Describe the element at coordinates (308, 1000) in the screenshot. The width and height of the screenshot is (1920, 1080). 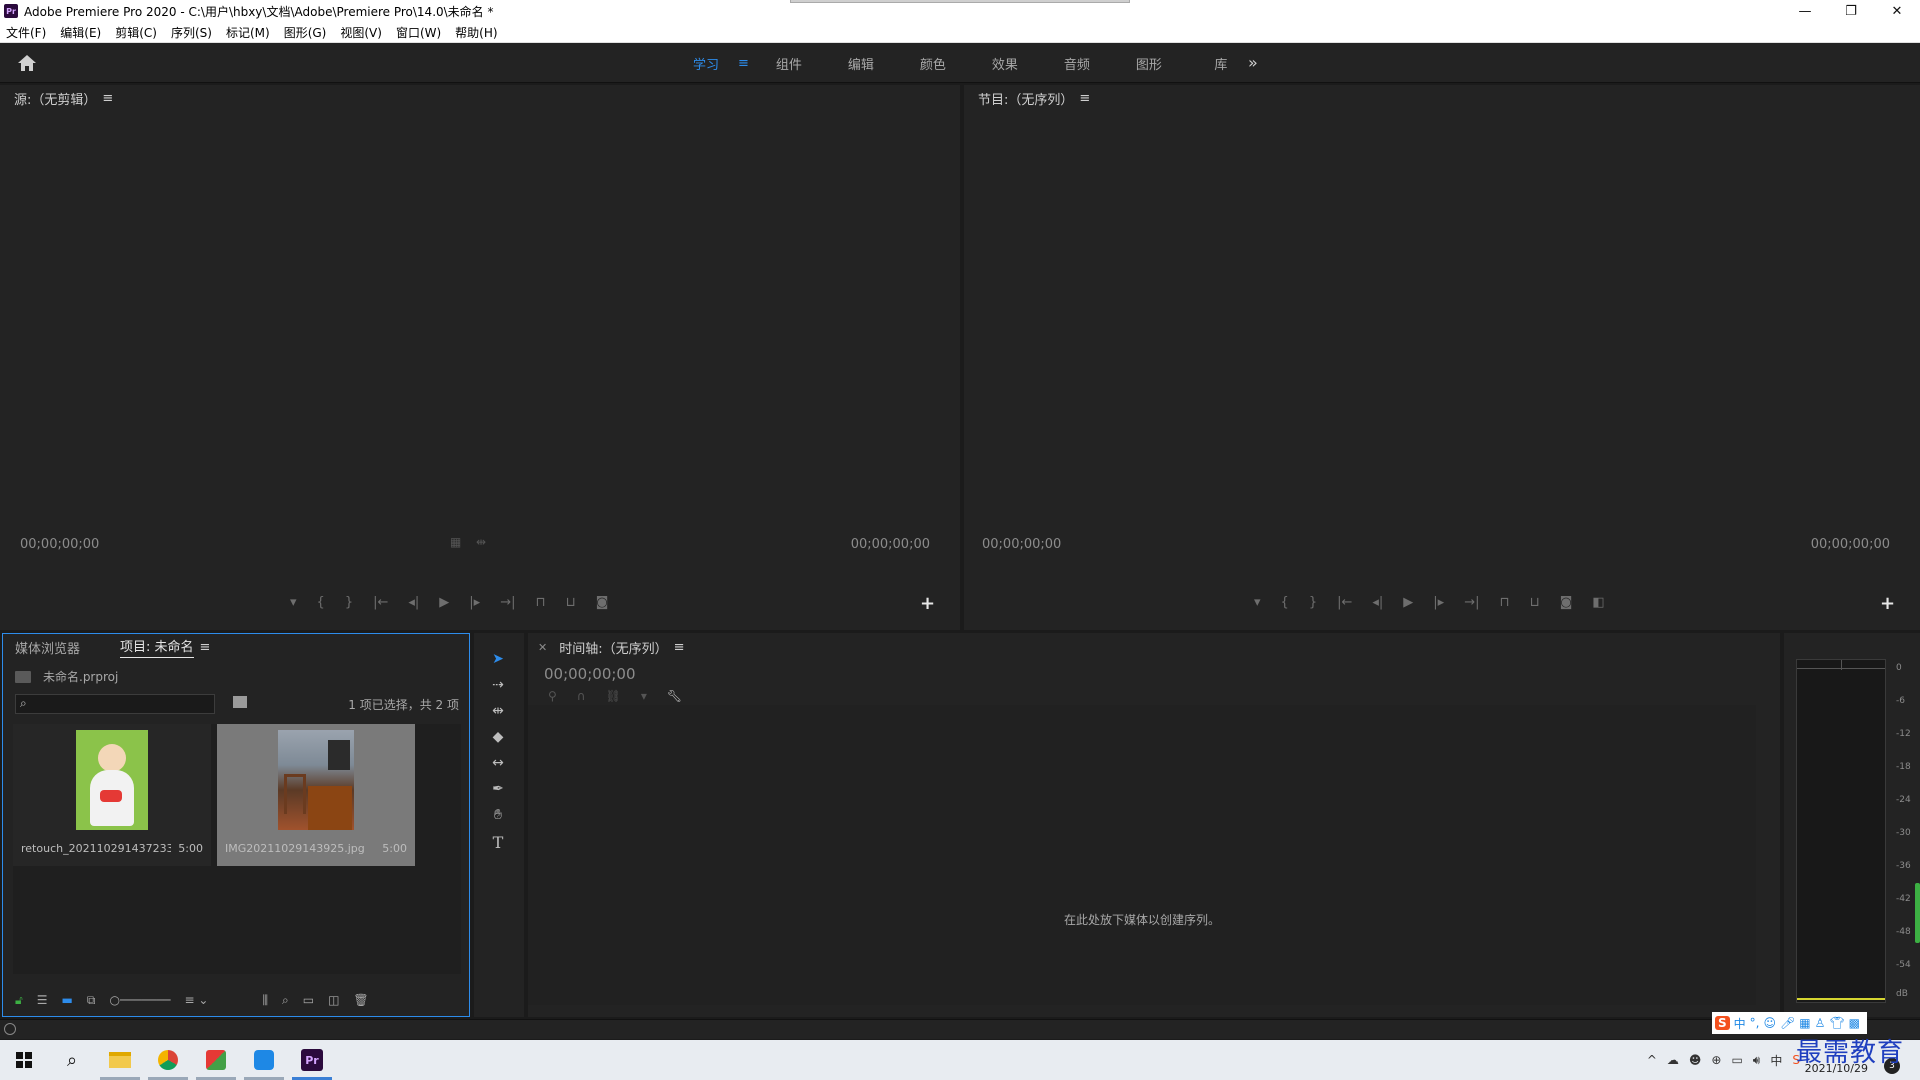
I see `new-bin-icon: ▭` at that location.